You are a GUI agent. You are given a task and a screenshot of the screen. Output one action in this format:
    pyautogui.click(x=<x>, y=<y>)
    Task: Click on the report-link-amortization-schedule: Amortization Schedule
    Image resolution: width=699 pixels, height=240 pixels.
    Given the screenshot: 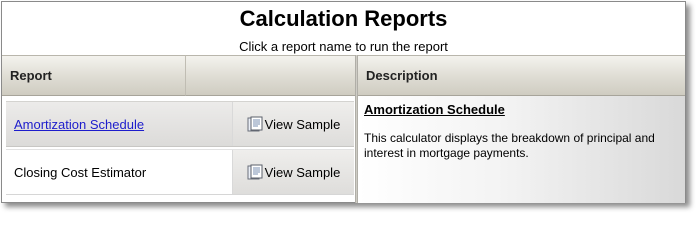 What is the action you would take?
    pyautogui.click(x=79, y=124)
    